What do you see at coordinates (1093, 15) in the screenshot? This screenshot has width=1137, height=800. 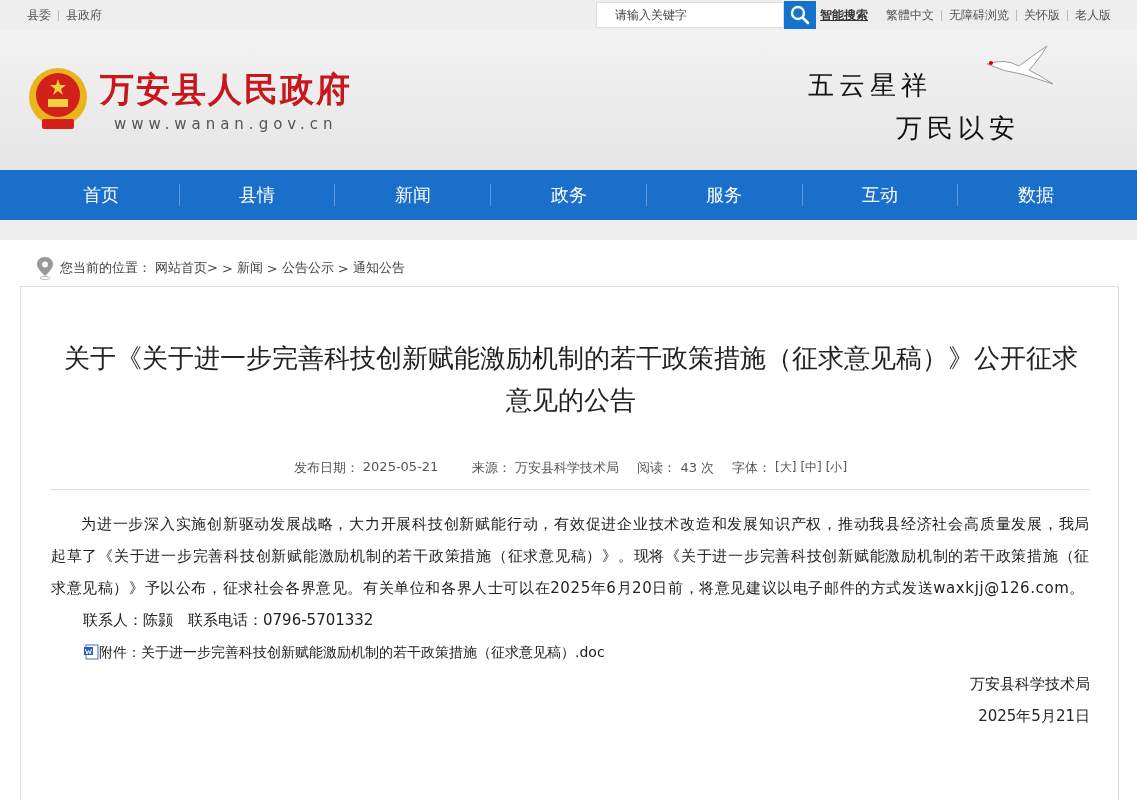 I see `top-link: 老人版` at bounding box center [1093, 15].